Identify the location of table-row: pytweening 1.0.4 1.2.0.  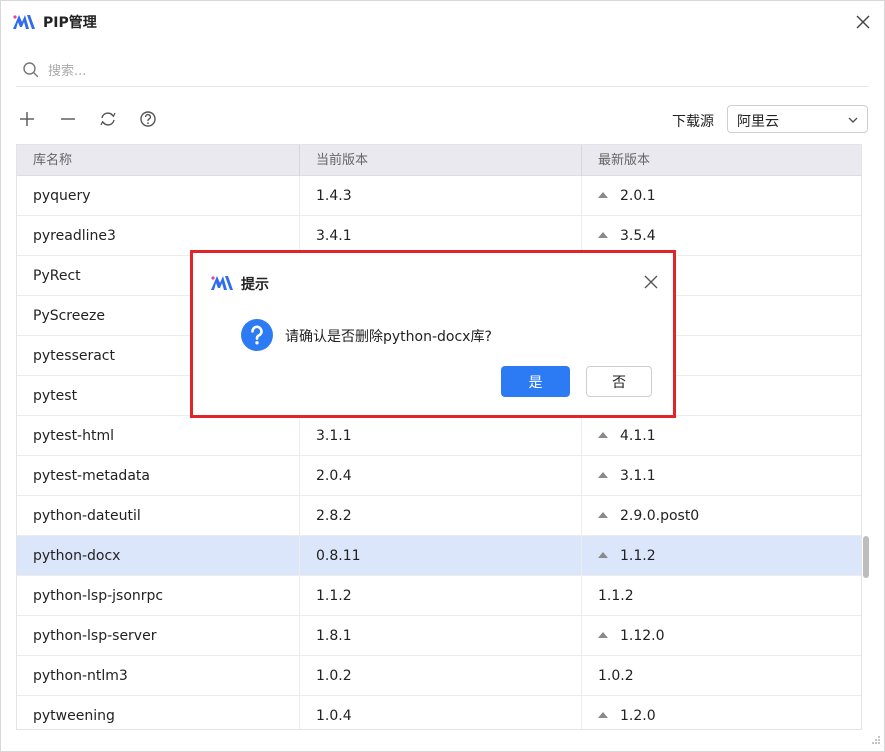
(439, 712).